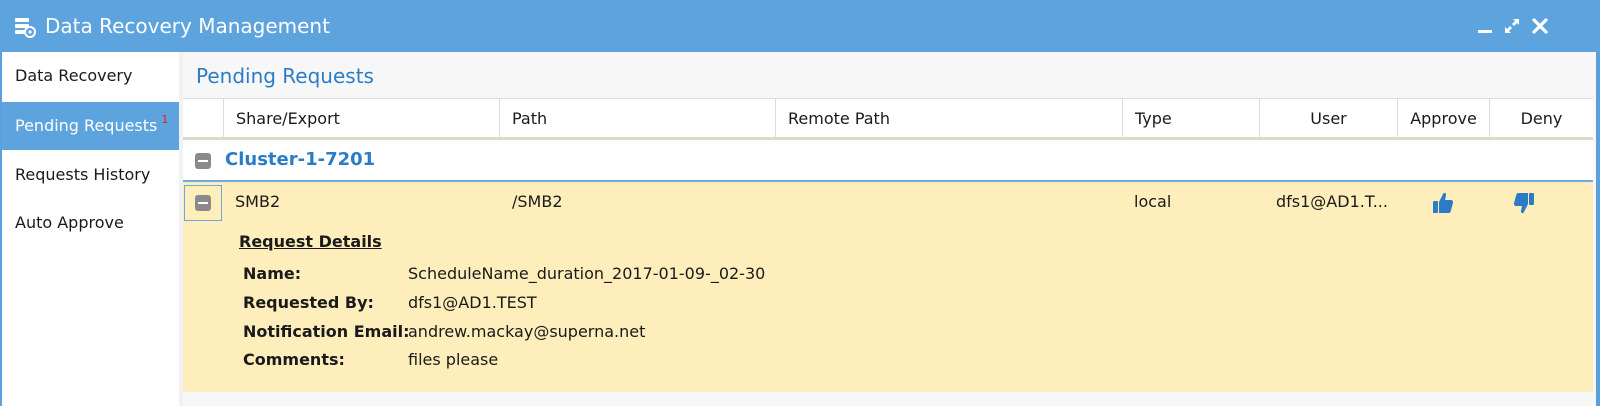  What do you see at coordinates (187, 26) in the screenshot?
I see `window-title: Data Recovery Management` at bounding box center [187, 26].